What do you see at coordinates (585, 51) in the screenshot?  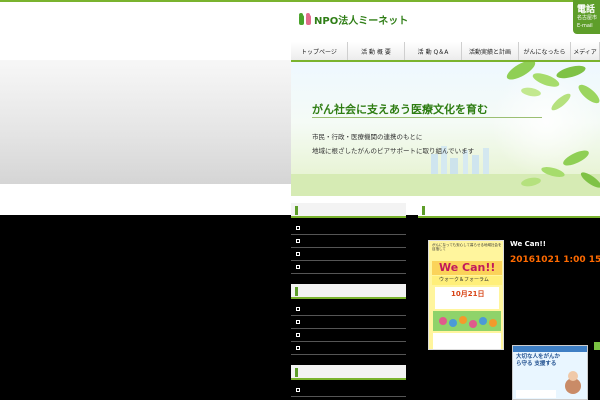 I see `nav-item-media: メディア` at bounding box center [585, 51].